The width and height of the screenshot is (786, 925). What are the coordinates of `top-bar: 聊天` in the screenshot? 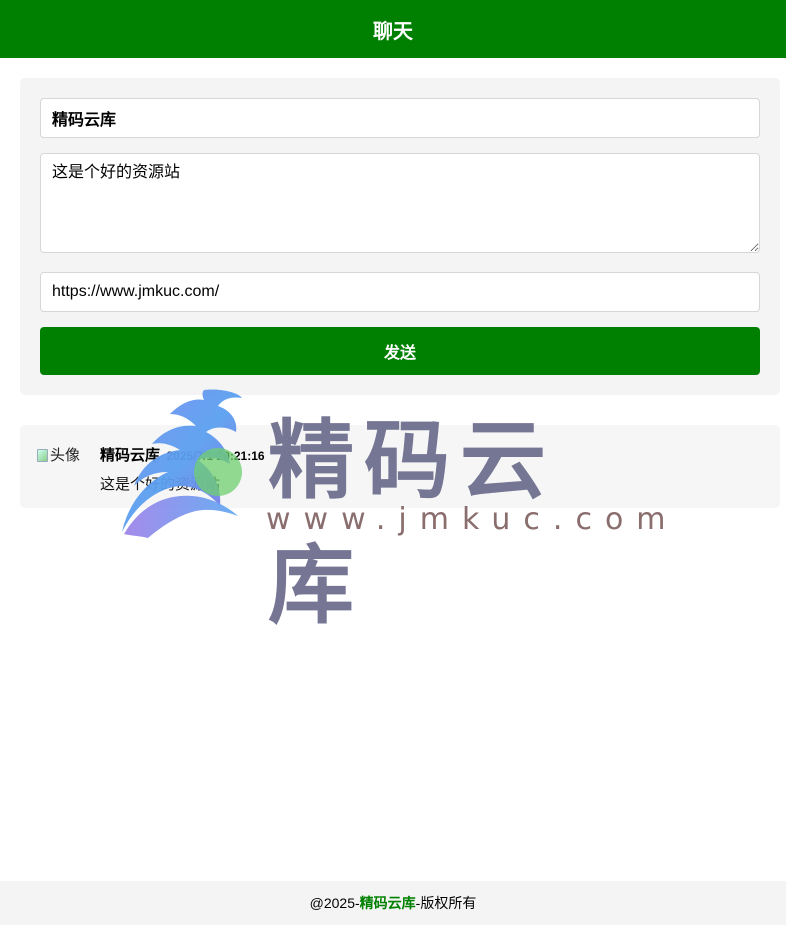 It's located at (393, 29).